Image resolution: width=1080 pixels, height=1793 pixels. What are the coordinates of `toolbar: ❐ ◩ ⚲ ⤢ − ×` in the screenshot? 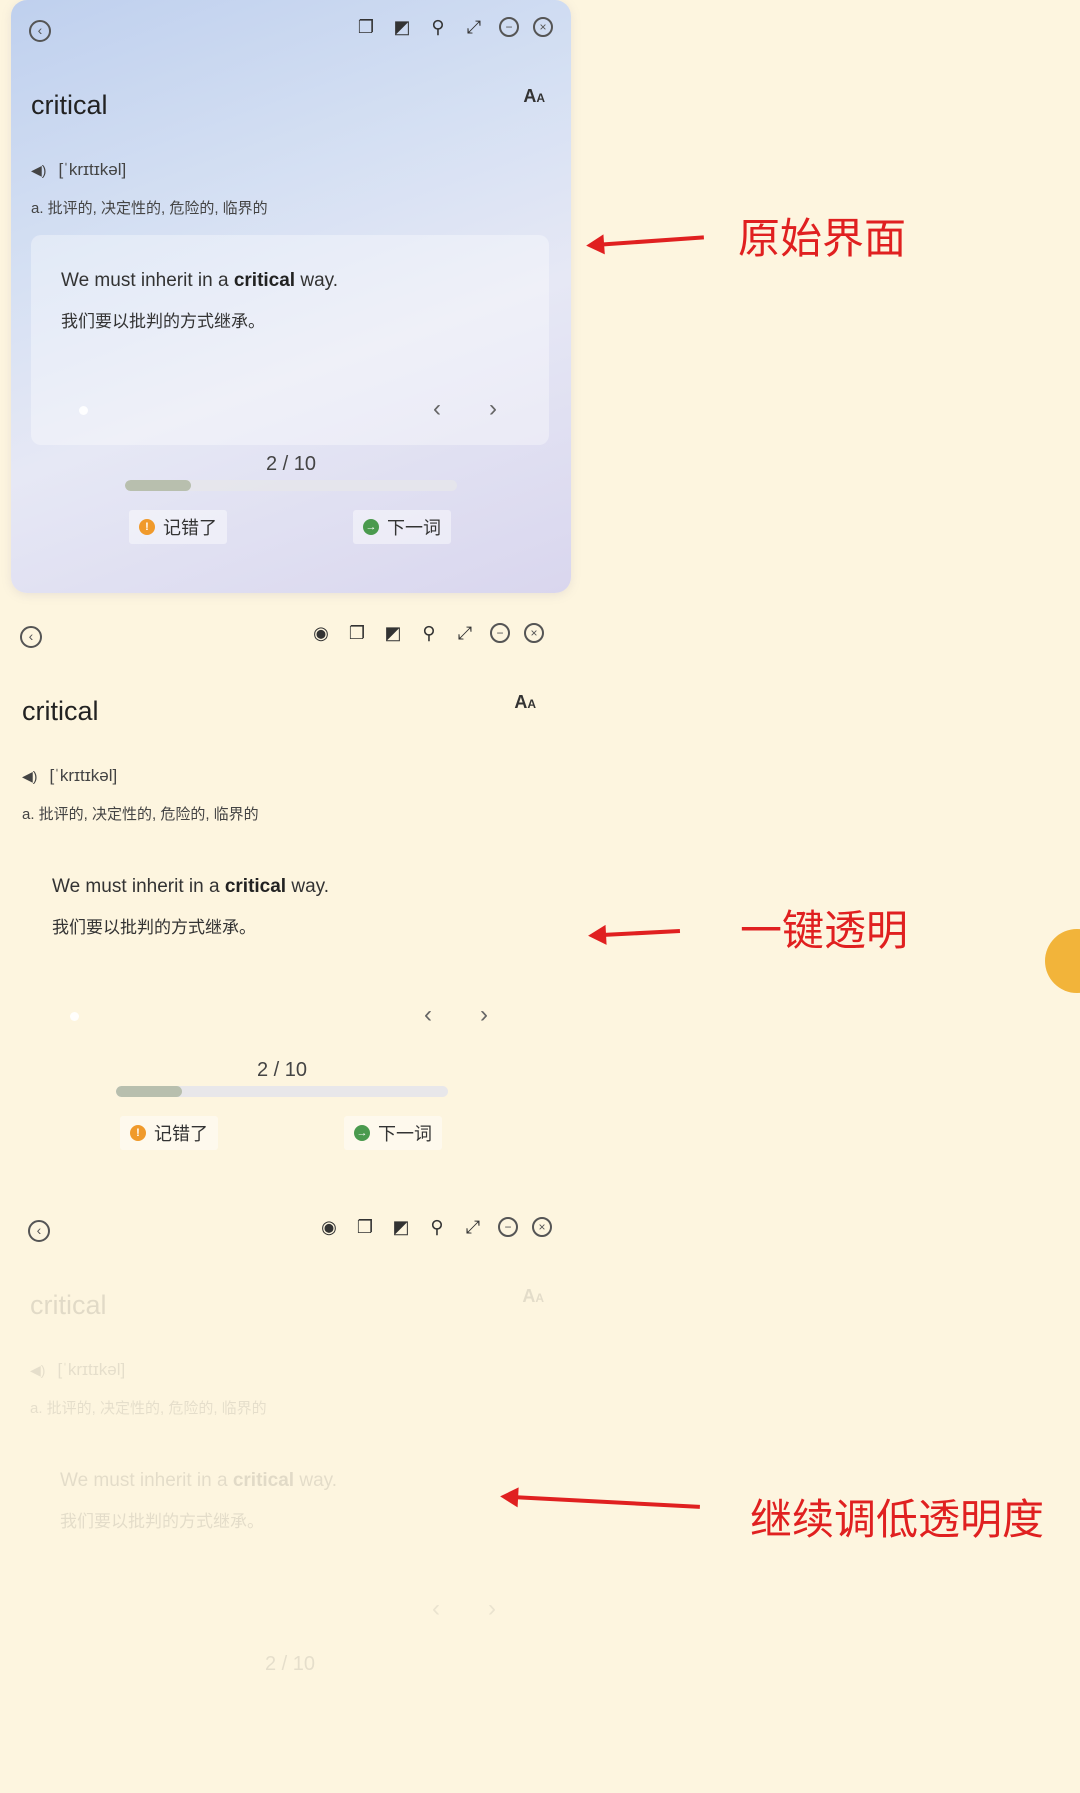 It's located at (454, 27).